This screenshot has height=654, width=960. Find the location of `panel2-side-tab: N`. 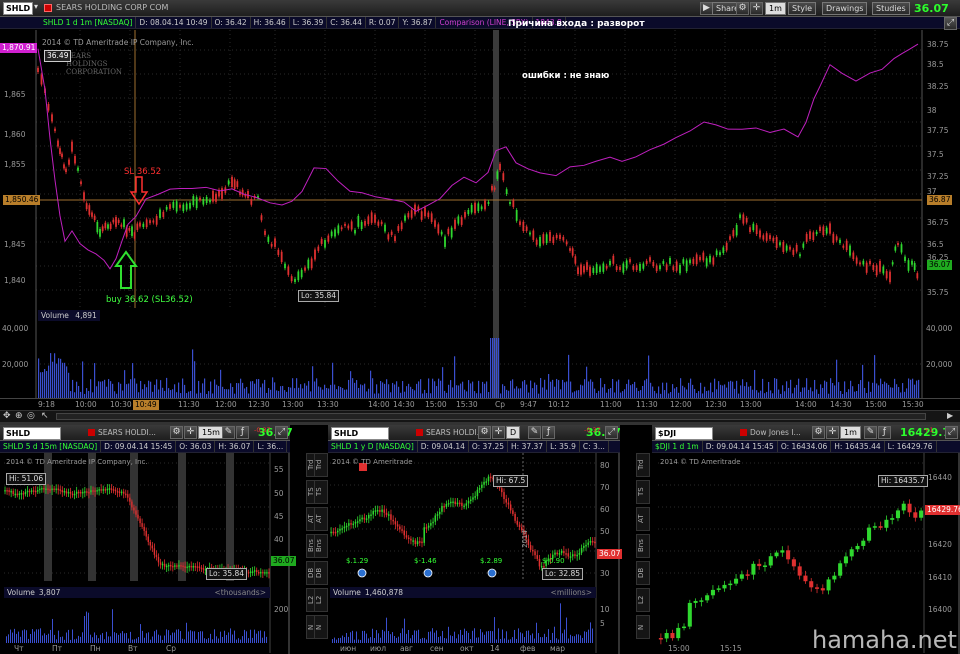

panel2-side-tab: N is located at coordinates (321, 627).